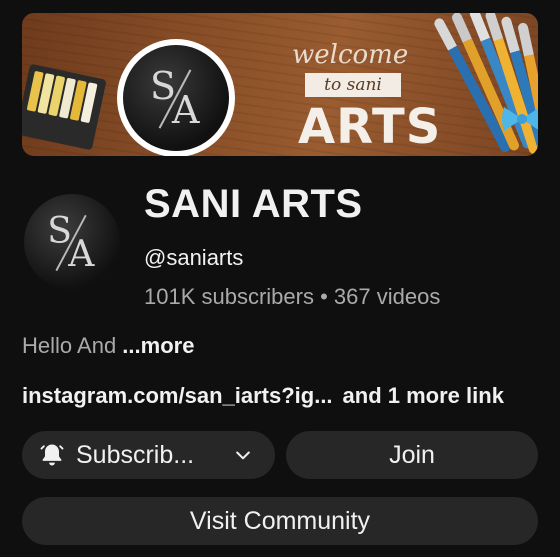 This screenshot has width=560, height=557. What do you see at coordinates (253, 204) in the screenshot?
I see `channel-title: SANI ARTS` at bounding box center [253, 204].